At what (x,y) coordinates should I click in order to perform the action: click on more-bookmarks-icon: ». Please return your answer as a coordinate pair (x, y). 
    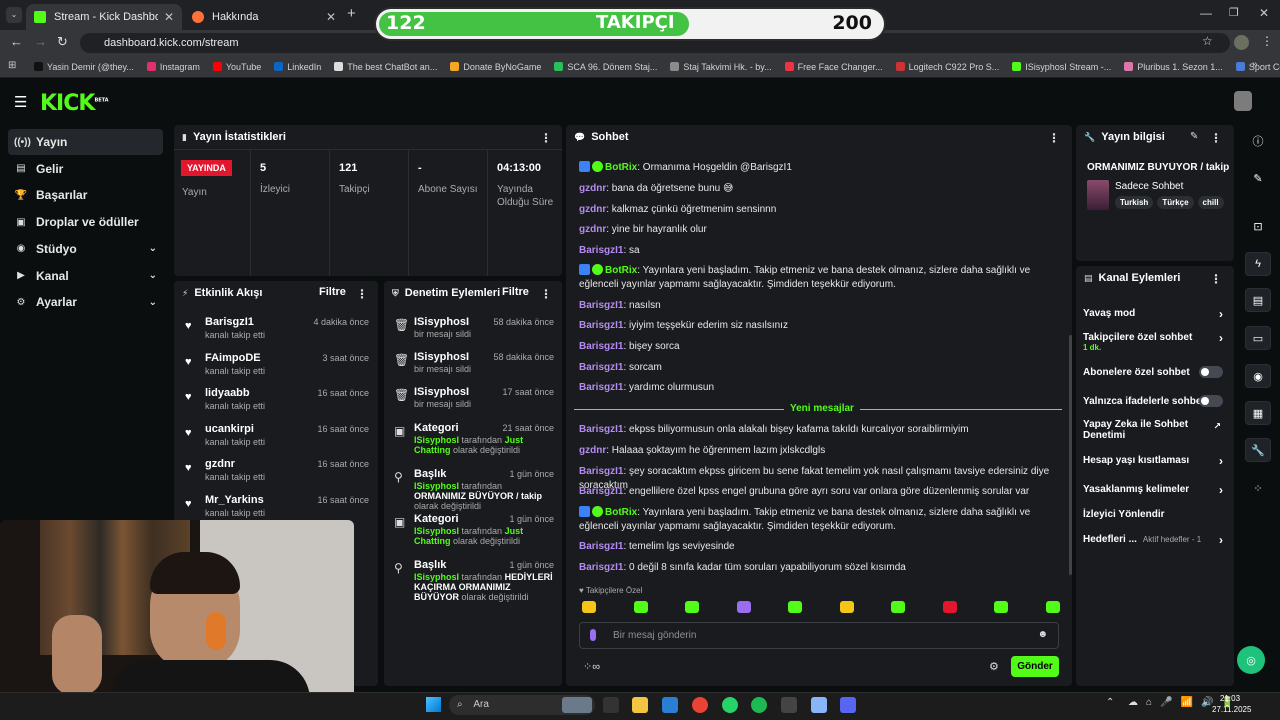
    Looking at the image, I should click on (1255, 64).